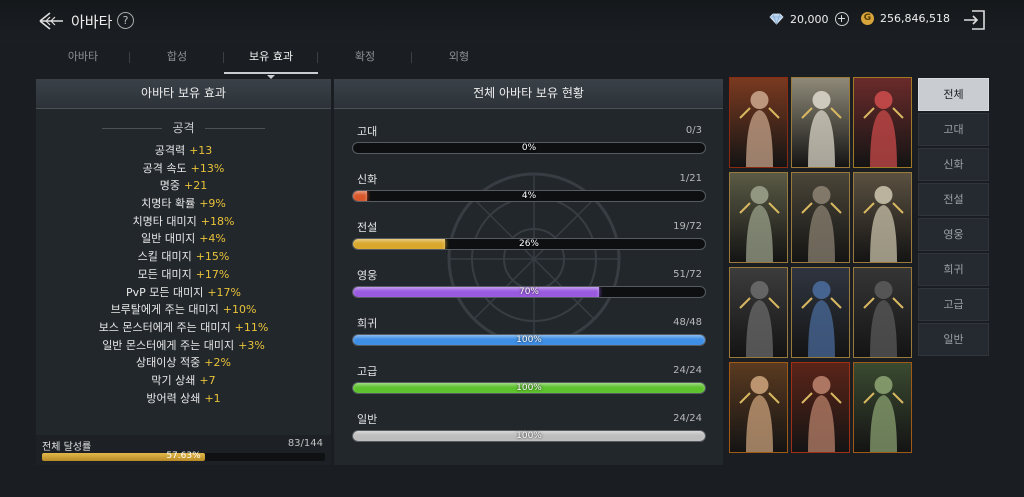 This screenshot has height=497, width=1024. Describe the element at coordinates (183, 94) in the screenshot. I see `owned-effects-title: 아바타 보유 효과` at that location.